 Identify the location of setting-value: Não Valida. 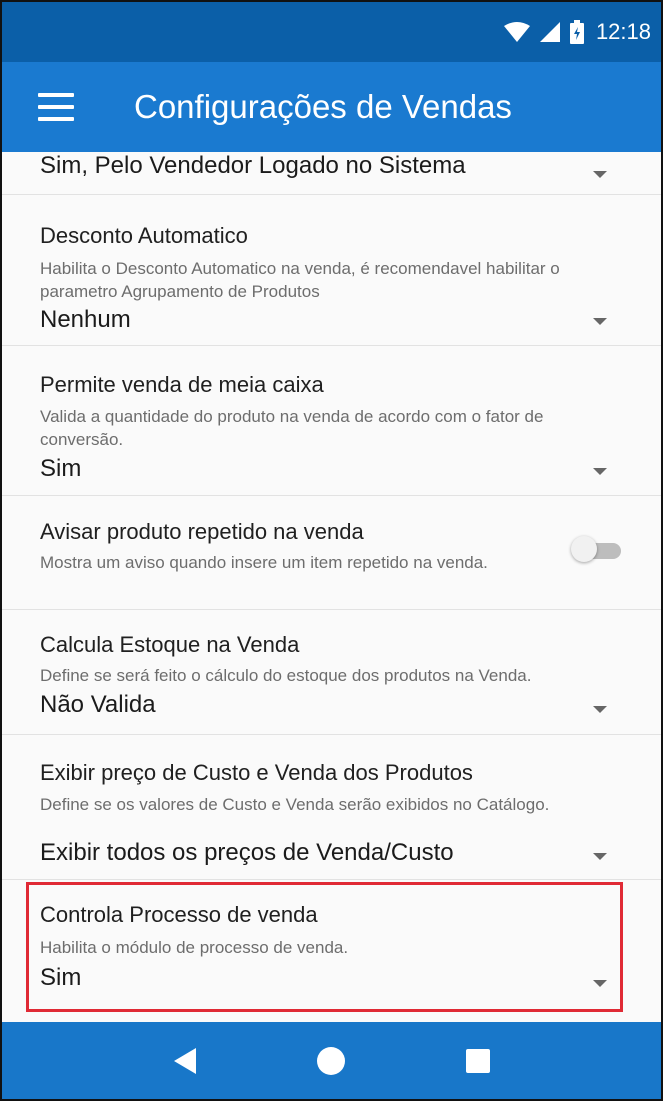
(98, 704).